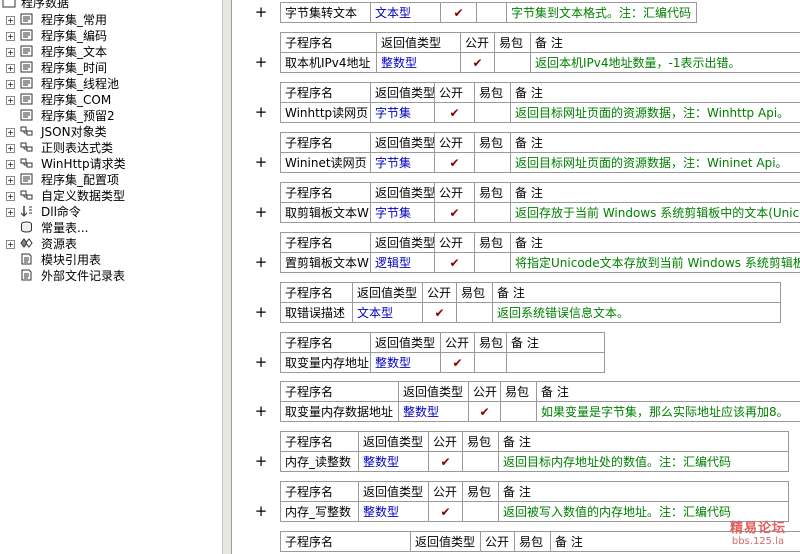  Describe the element at coordinates (402, 262) in the screenshot. I see `return-type: 逻辑型` at that location.